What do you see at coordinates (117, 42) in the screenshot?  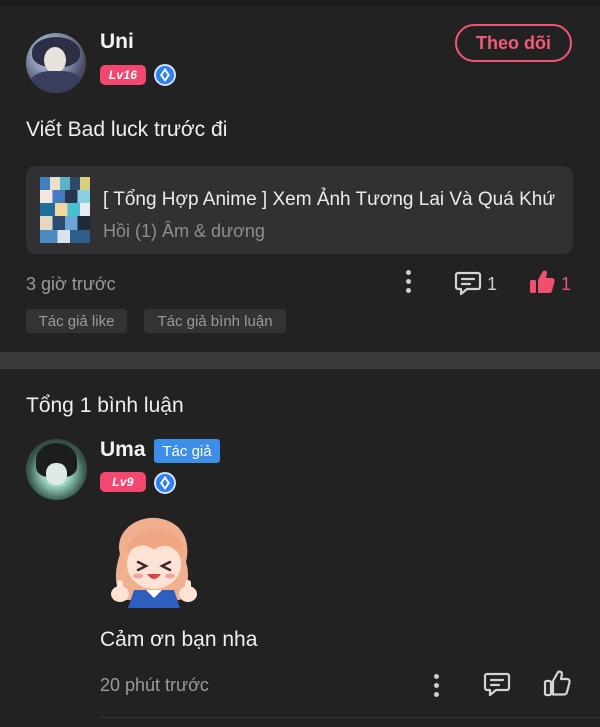 I see `post-author-name: Uni` at bounding box center [117, 42].